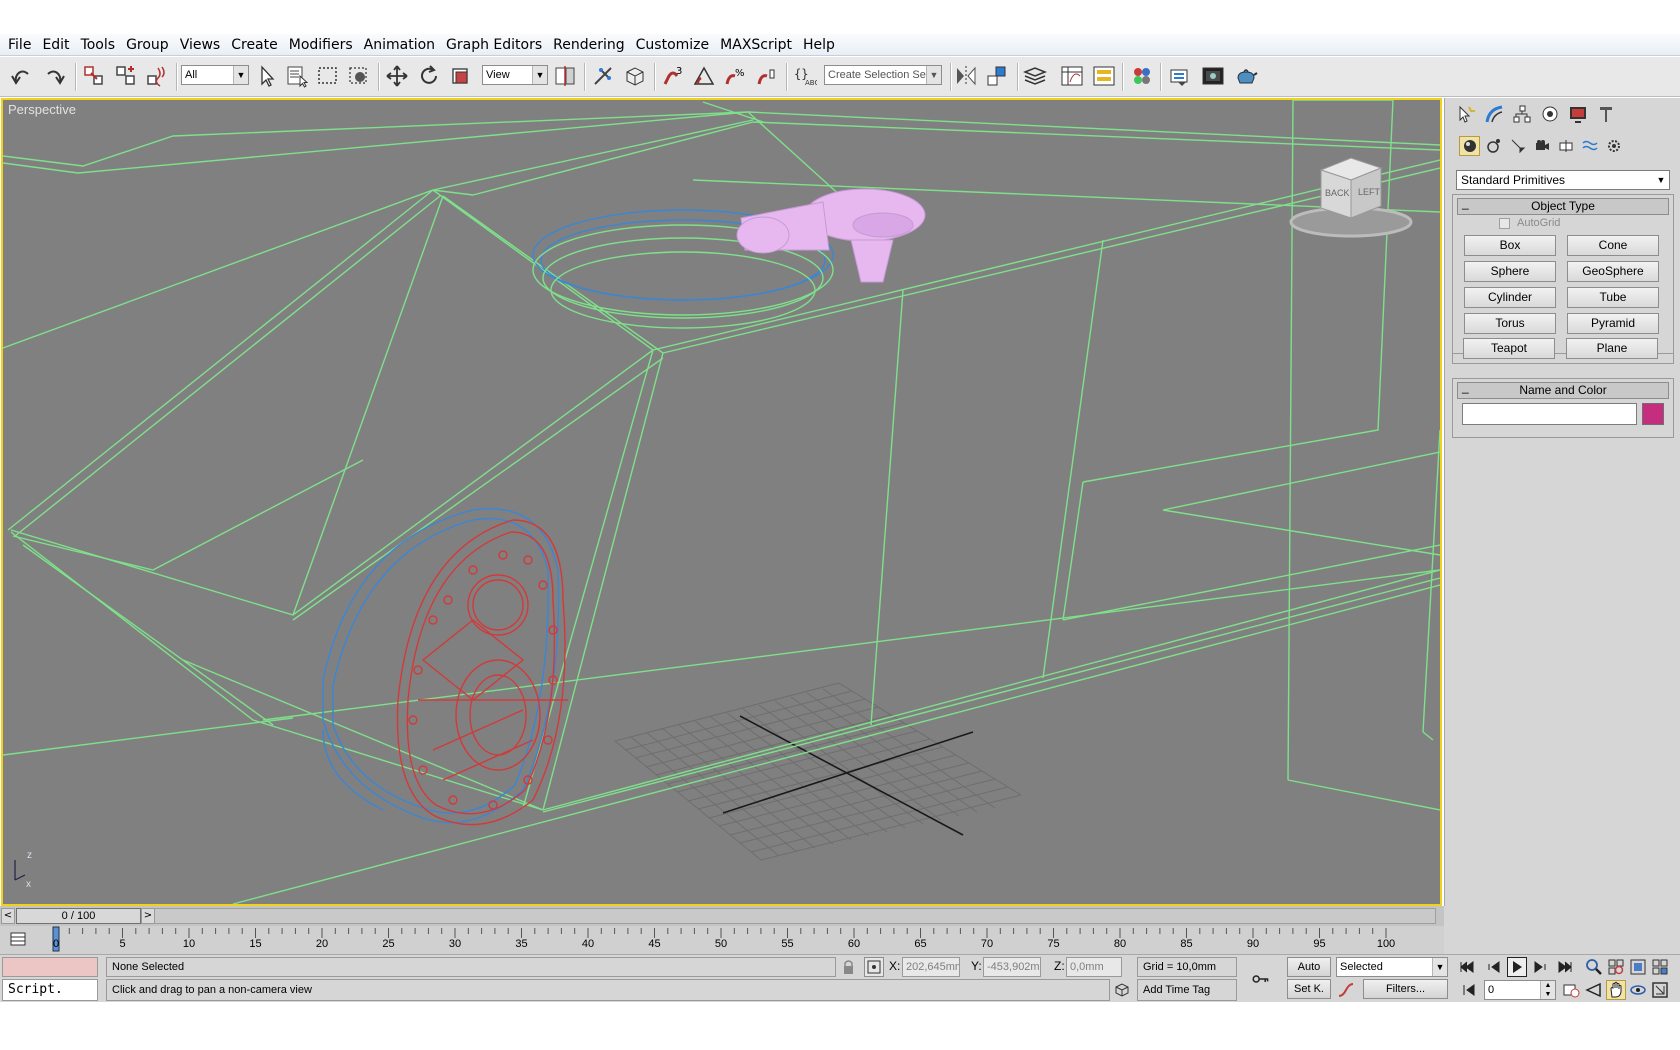 The image size is (1680, 1050). I want to click on box-button: Box, so click(1510, 245).